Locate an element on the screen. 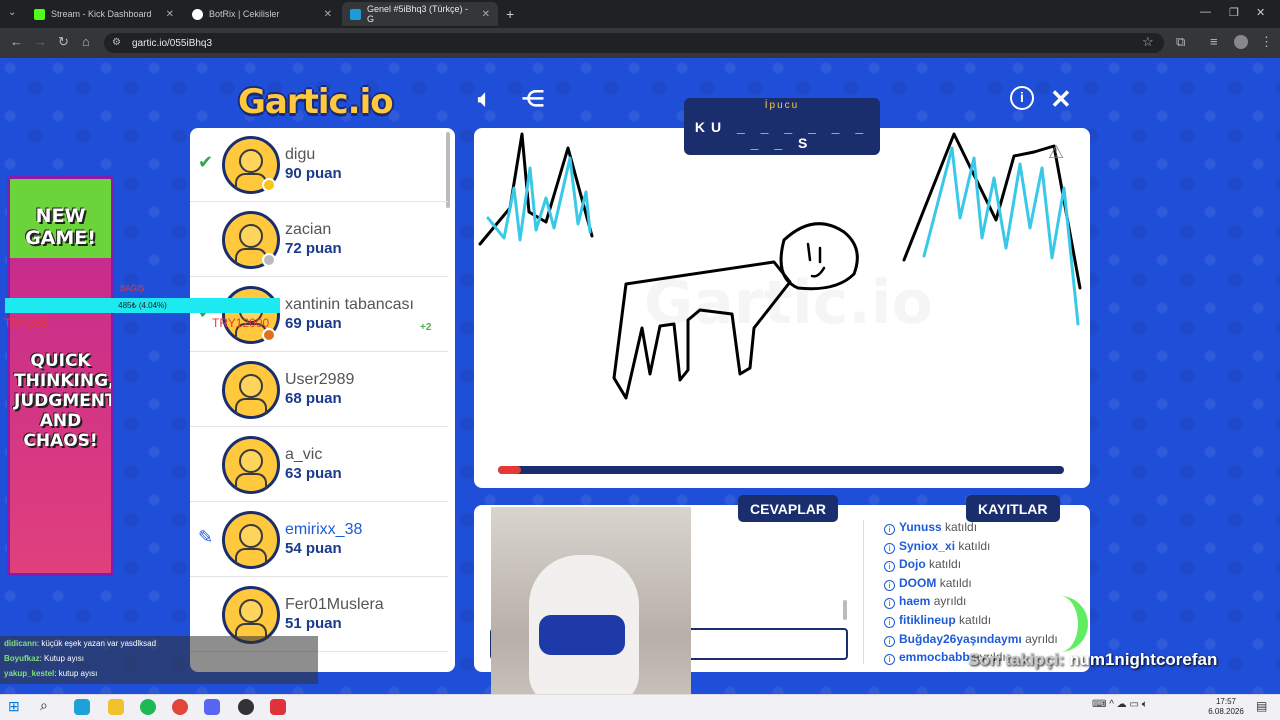 The image size is (1280, 720). gartic-logo: Gartic.io is located at coordinates (316, 102).